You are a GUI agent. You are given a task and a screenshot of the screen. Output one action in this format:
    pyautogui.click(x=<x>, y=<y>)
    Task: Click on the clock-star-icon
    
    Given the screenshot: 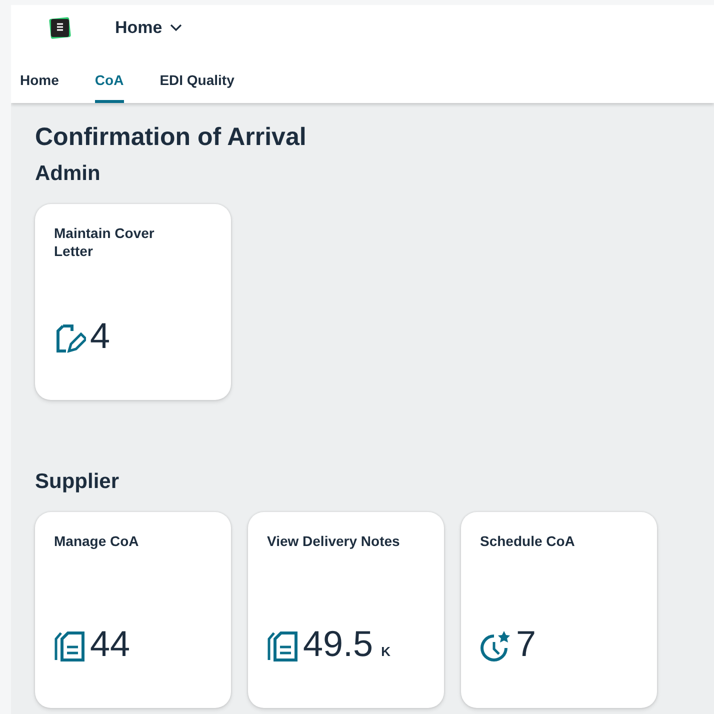 What is the action you would take?
    pyautogui.click(x=496, y=646)
    